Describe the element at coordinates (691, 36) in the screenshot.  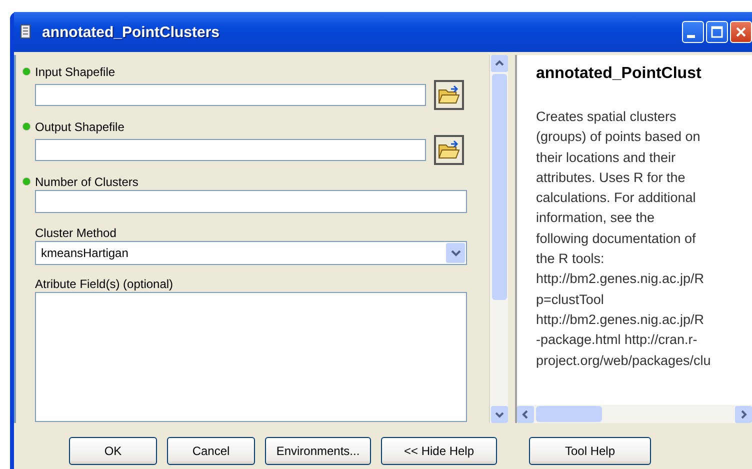
I see `minimize-icon` at that location.